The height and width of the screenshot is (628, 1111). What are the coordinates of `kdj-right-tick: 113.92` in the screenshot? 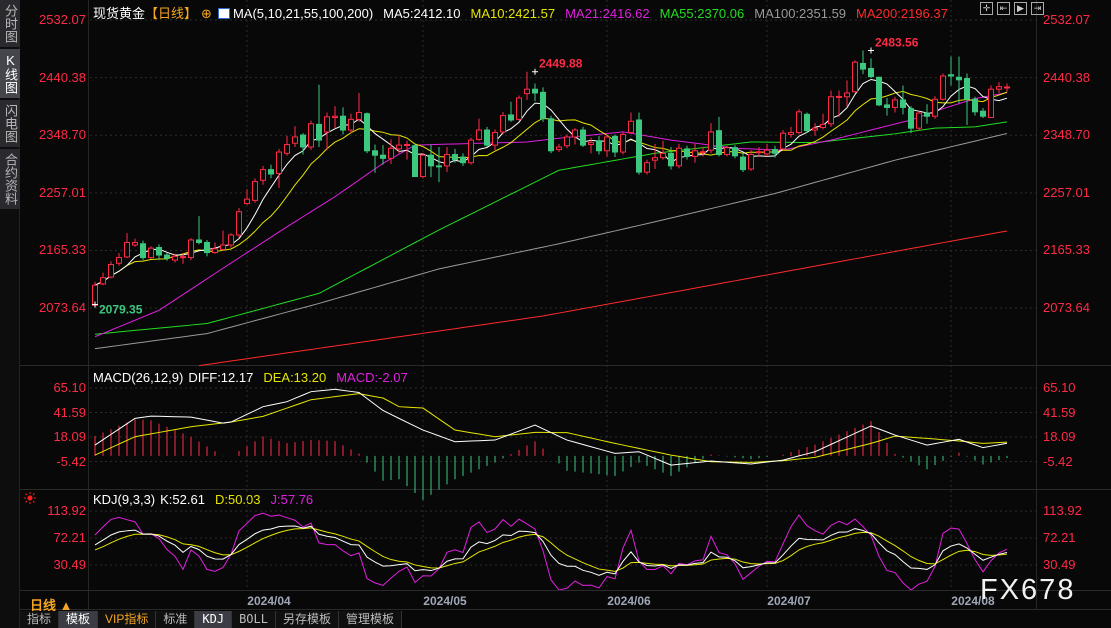 It's located at (1062, 511).